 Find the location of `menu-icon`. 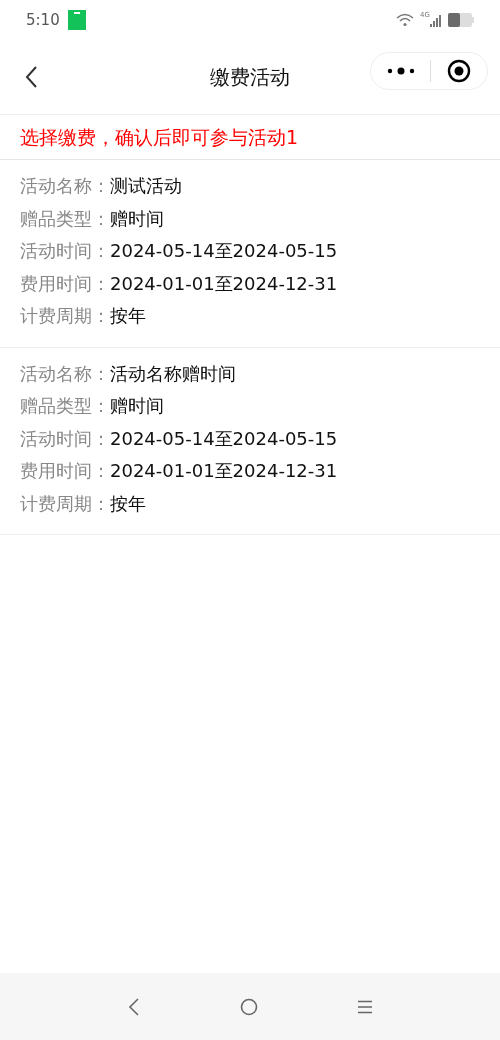

menu-icon is located at coordinates (365, 1006).